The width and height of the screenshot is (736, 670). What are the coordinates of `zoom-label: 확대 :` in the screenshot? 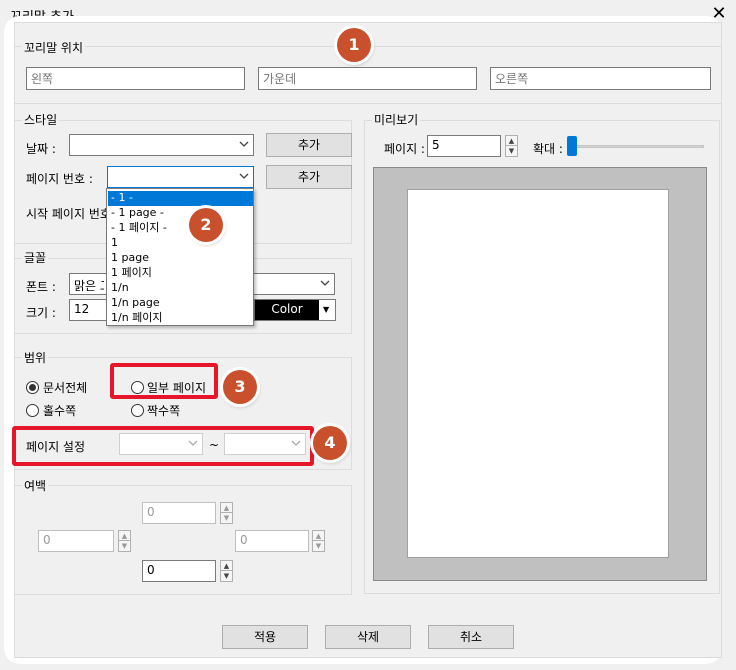 It's located at (548, 149).